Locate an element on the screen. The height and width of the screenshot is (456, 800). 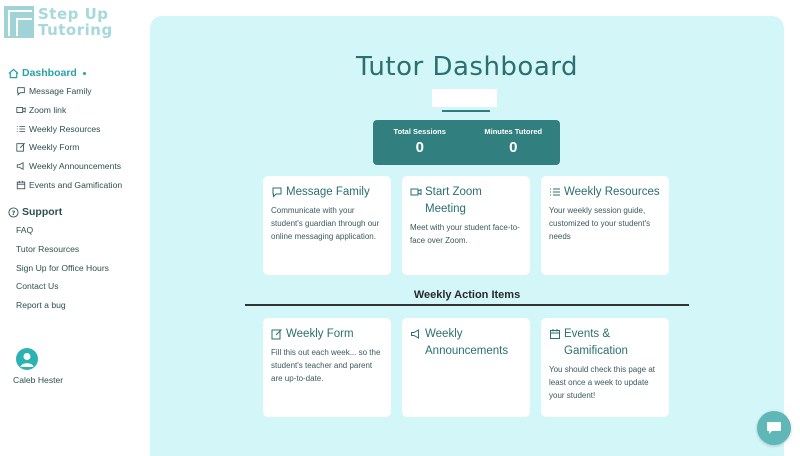
sidebar-item-dashboard: Dashboard is located at coordinates (70, 73).